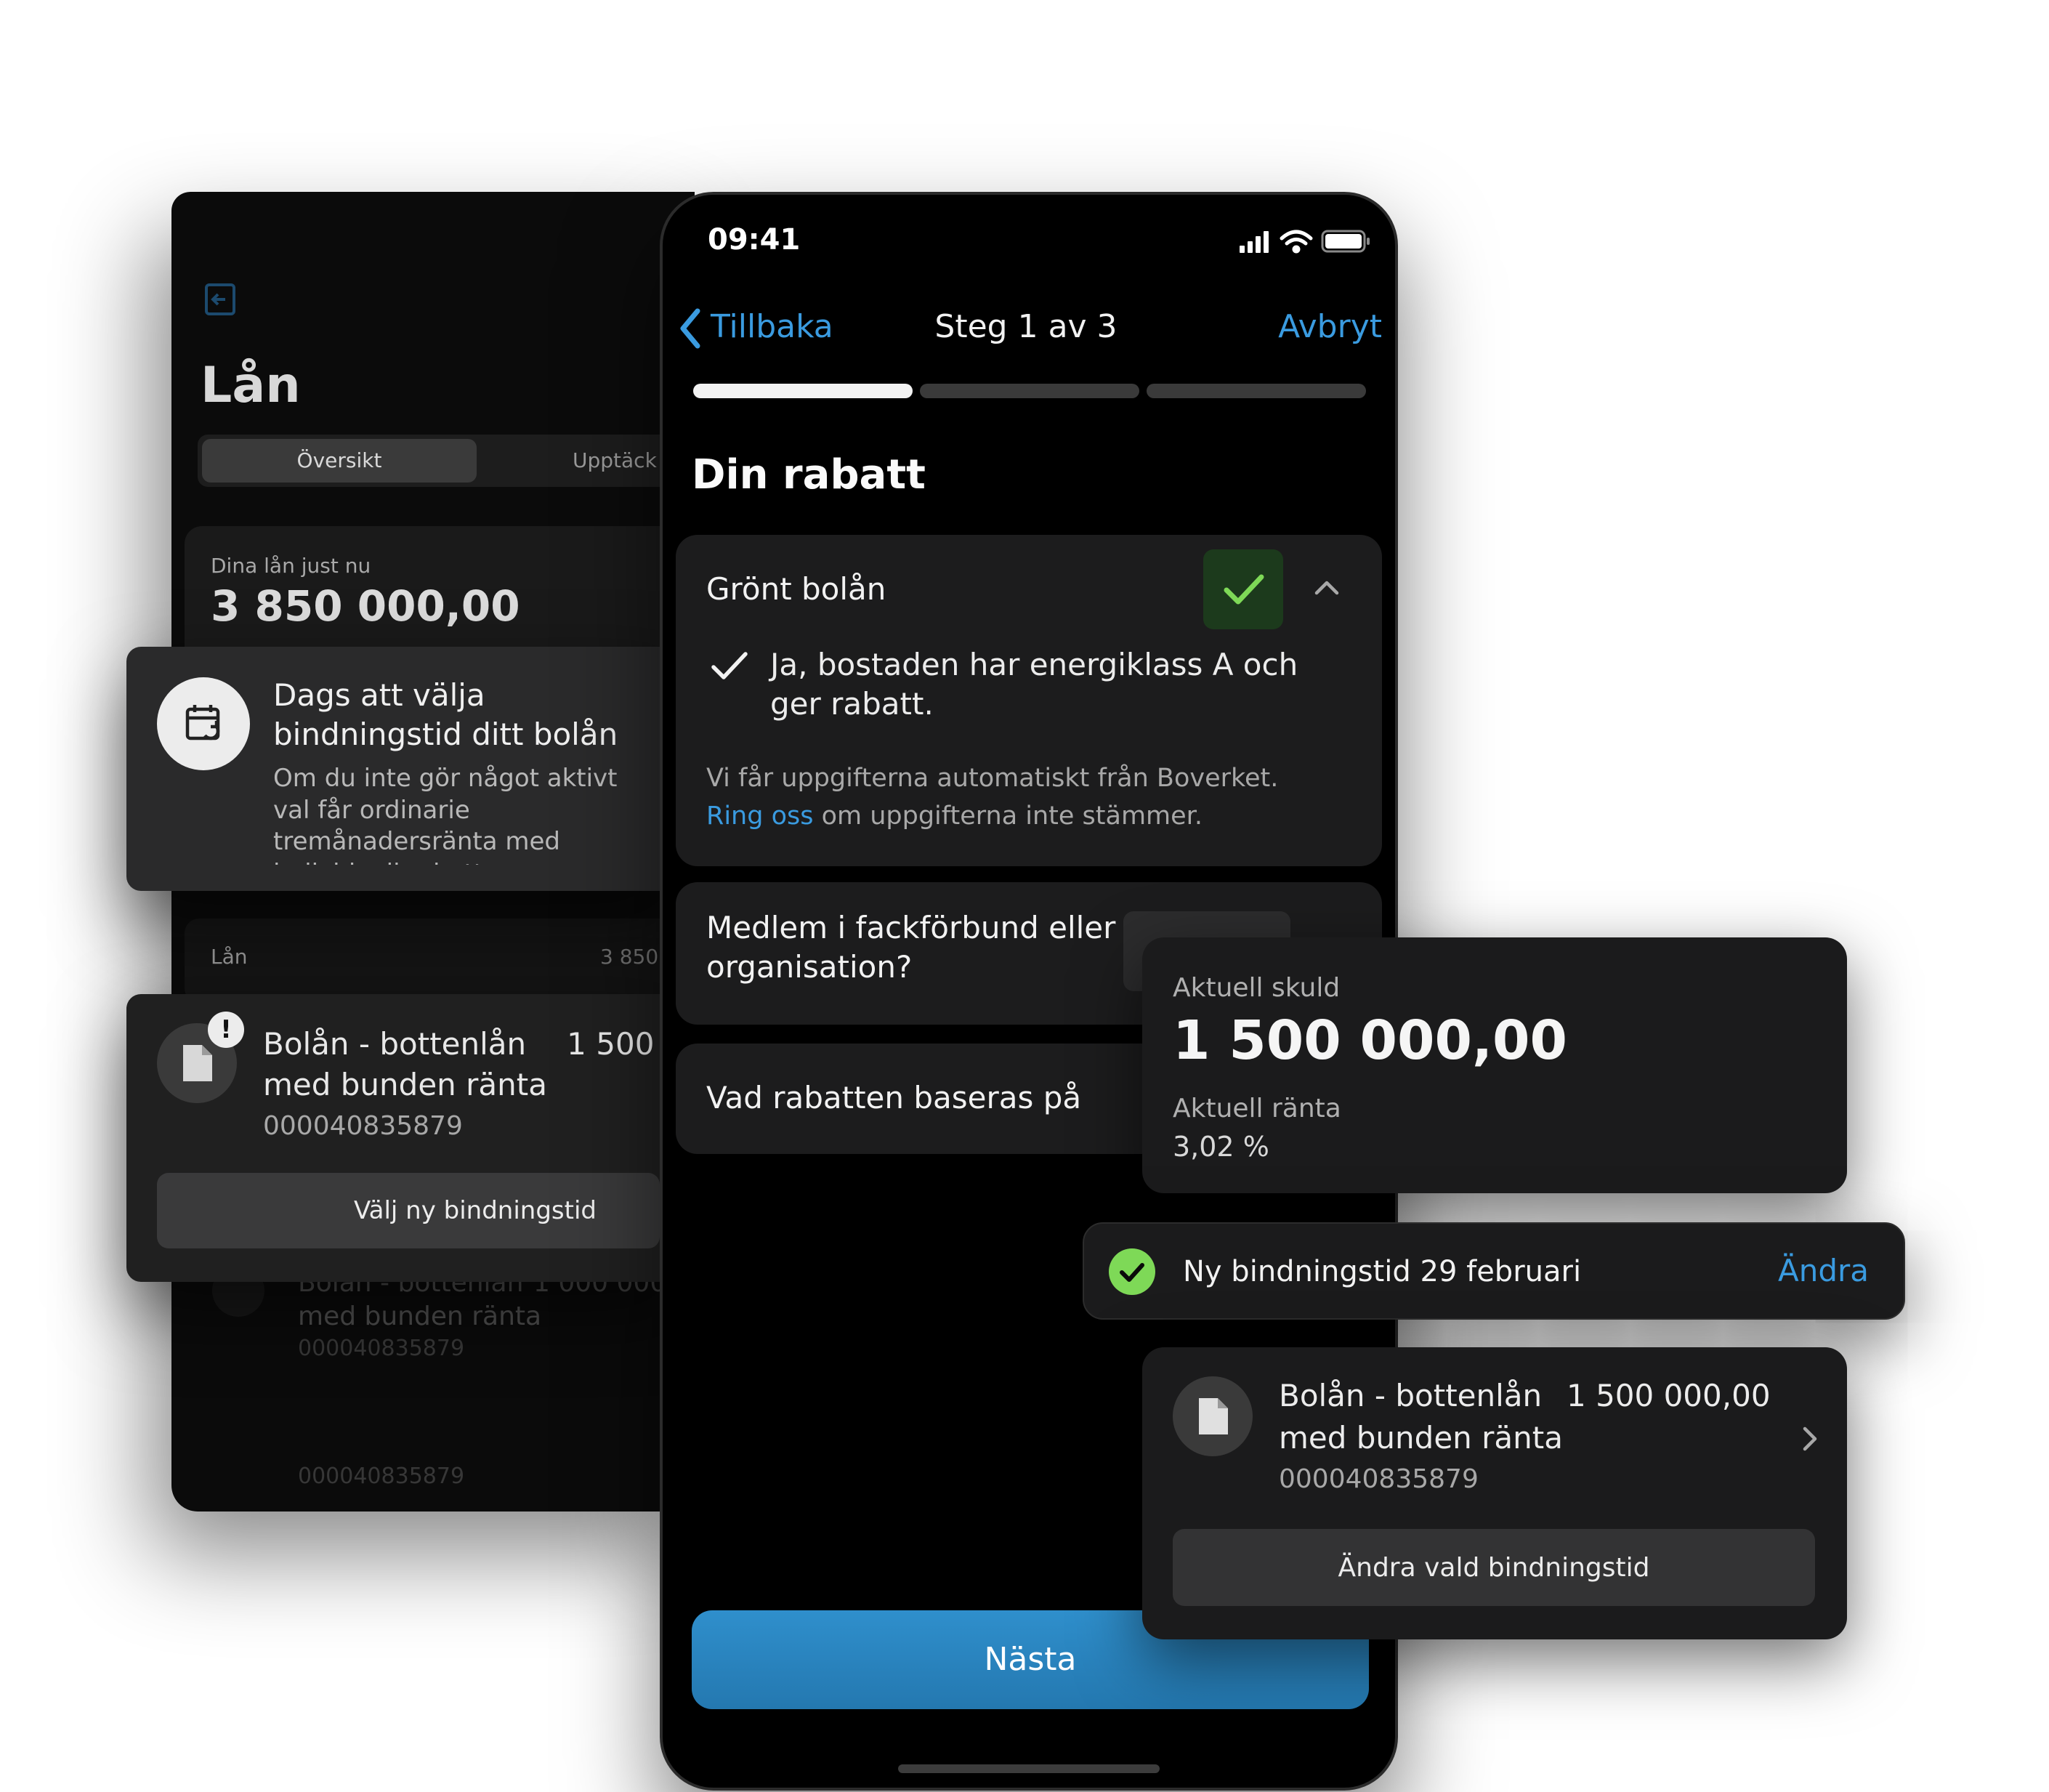 The height and width of the screenshot is (1792, 2049). What do you see at coordinates (363, 1126) in the screenshot?
I see `loan-number: 000040835879` at bounding box center [363, 1126].